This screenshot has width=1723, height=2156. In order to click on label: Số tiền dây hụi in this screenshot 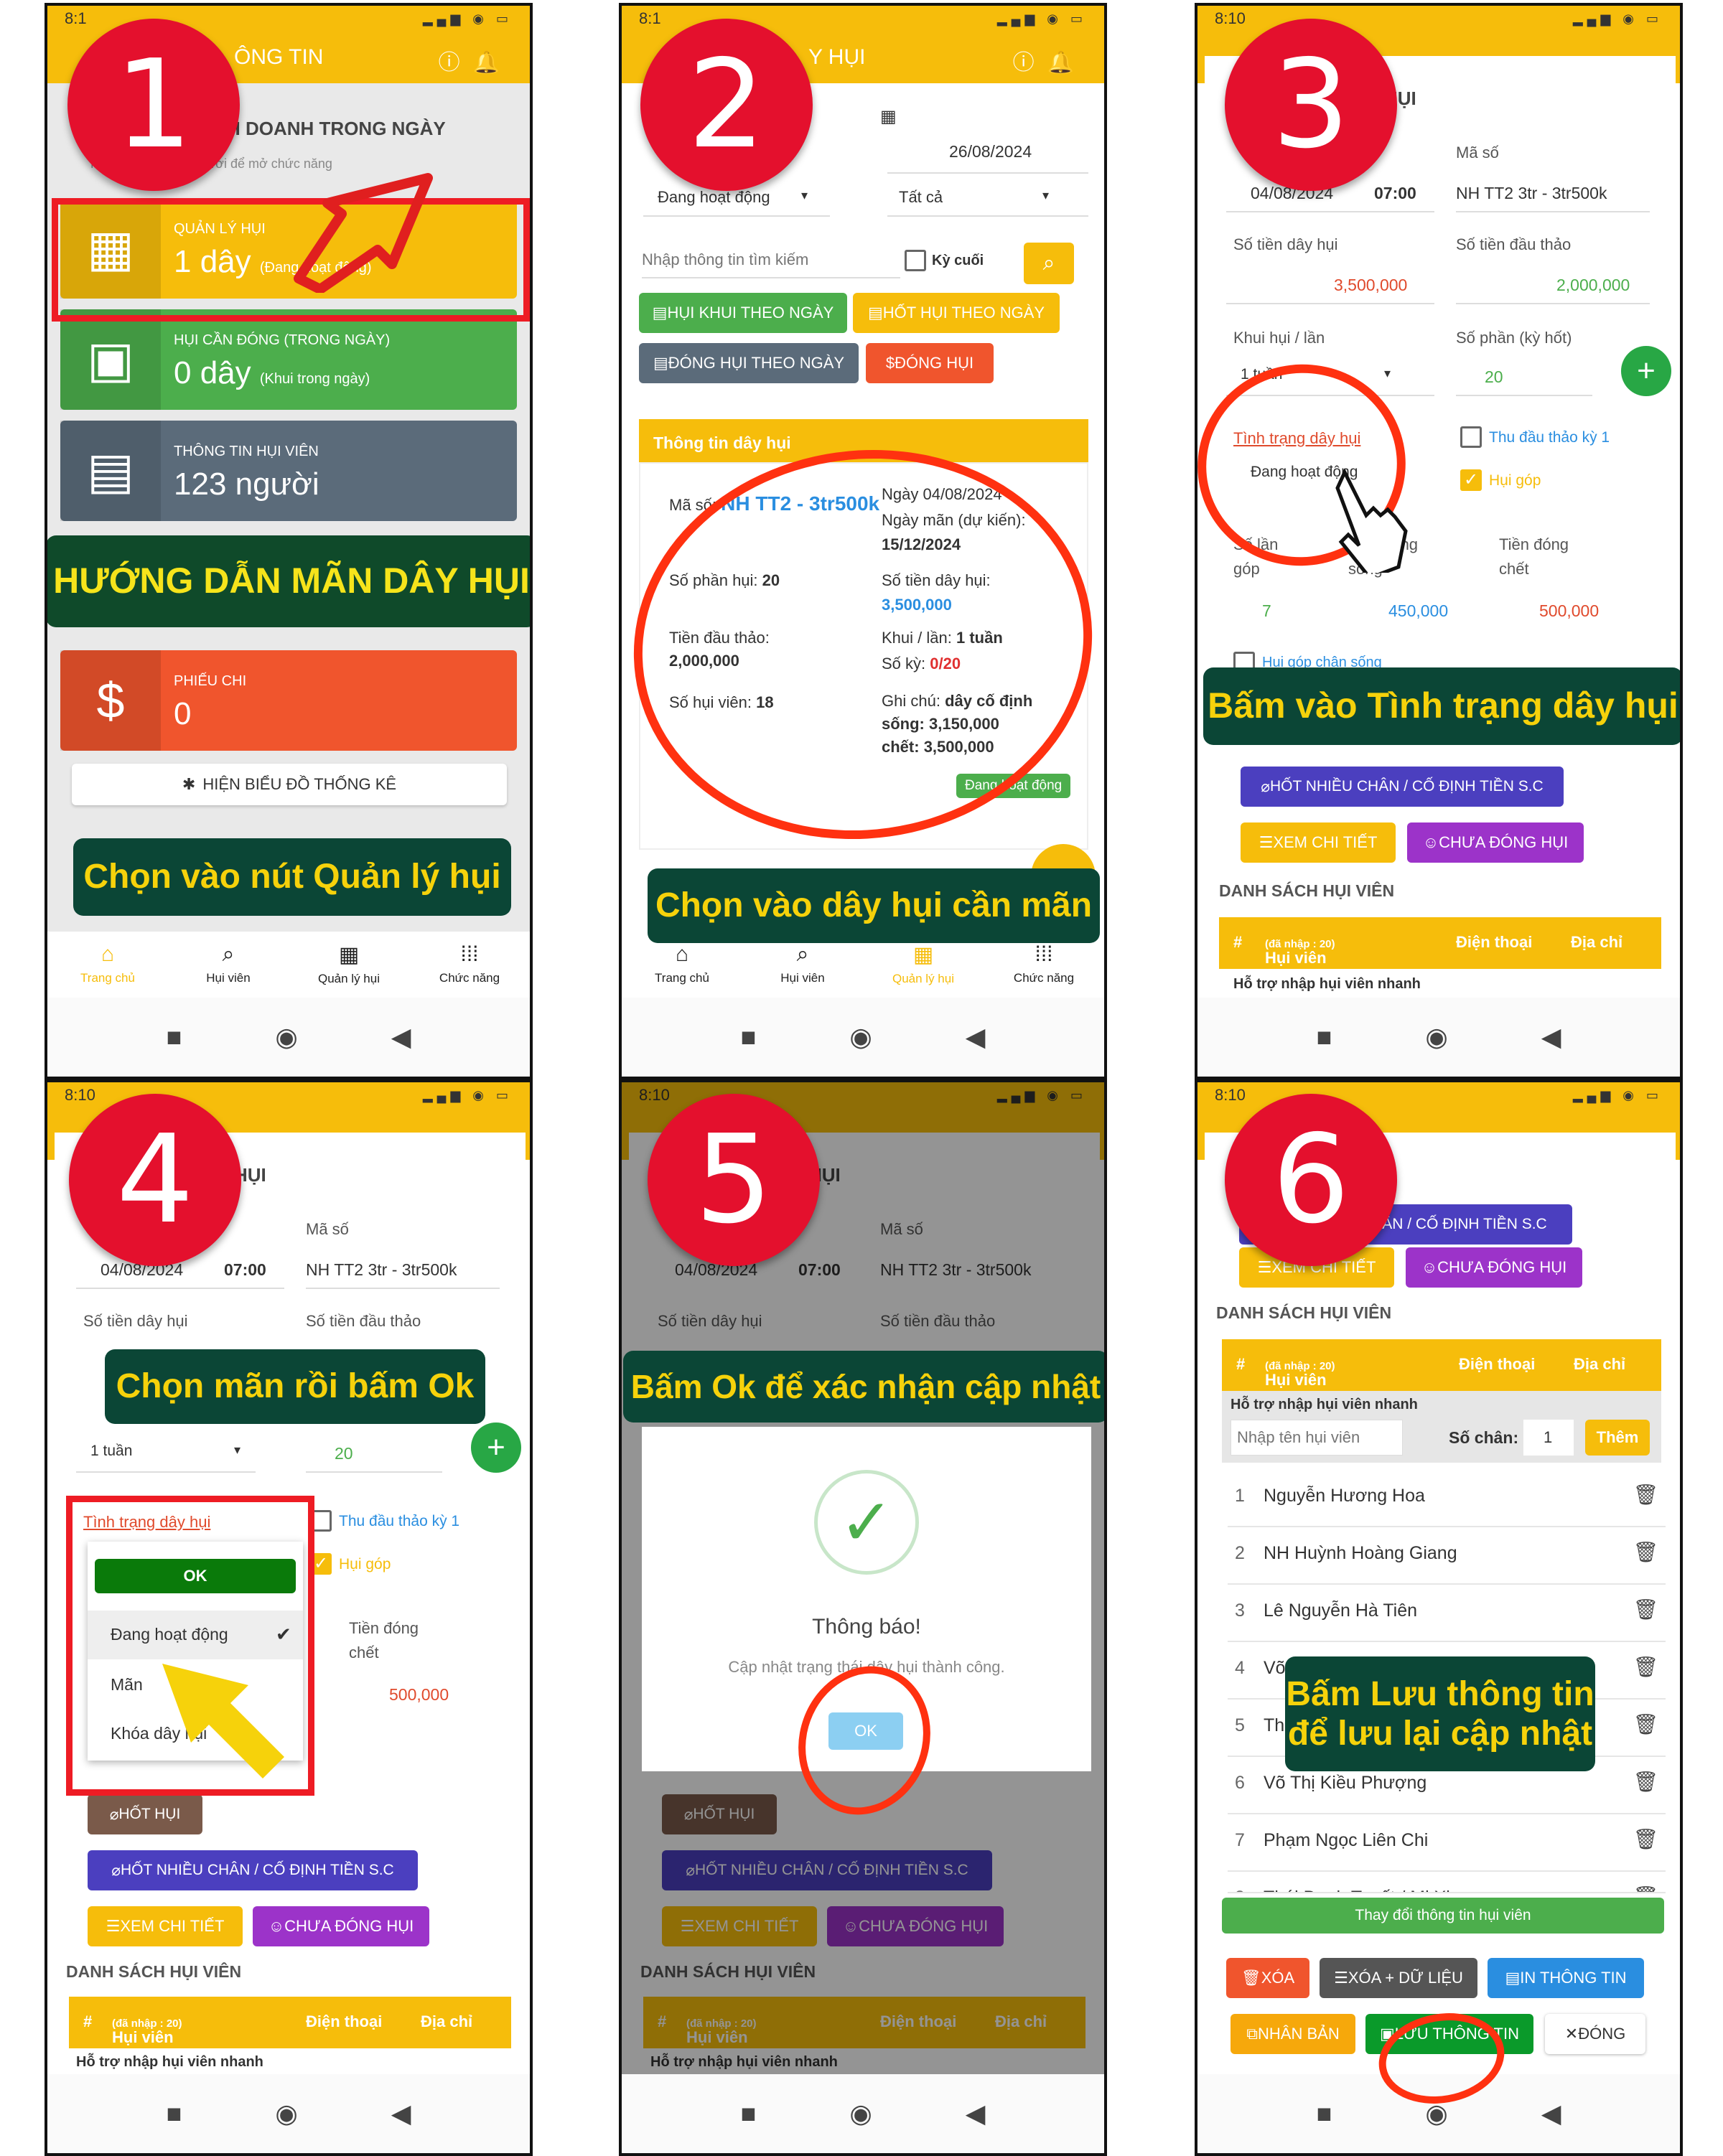, I will do `click(1285, 244)`.